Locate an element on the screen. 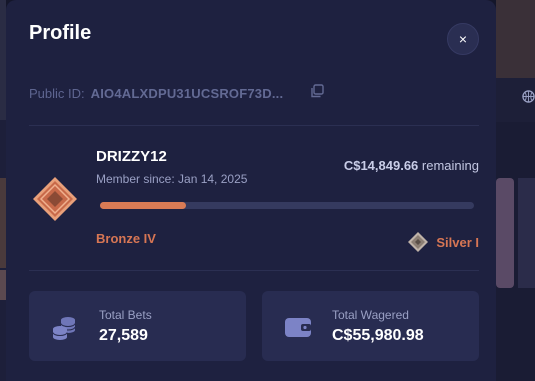 The width and height of the screenshot is (535, 381). coins-stack-icon is located at coordinates (64, 328).